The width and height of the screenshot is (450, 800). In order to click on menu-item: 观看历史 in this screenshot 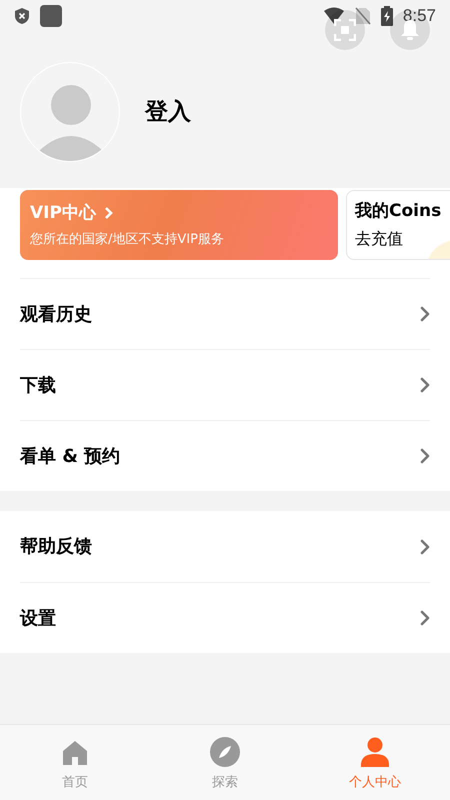, I will do `click(225, 313)`.